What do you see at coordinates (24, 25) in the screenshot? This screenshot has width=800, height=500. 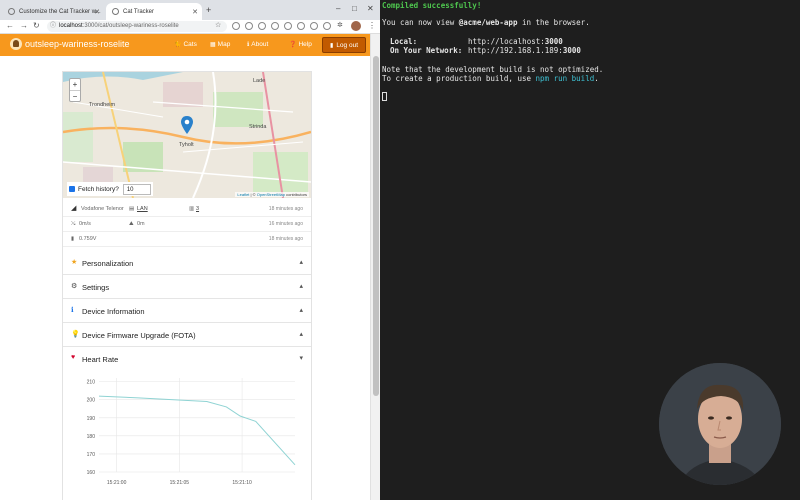 I see `forward-icon: →` at bounding box center [24, 25].